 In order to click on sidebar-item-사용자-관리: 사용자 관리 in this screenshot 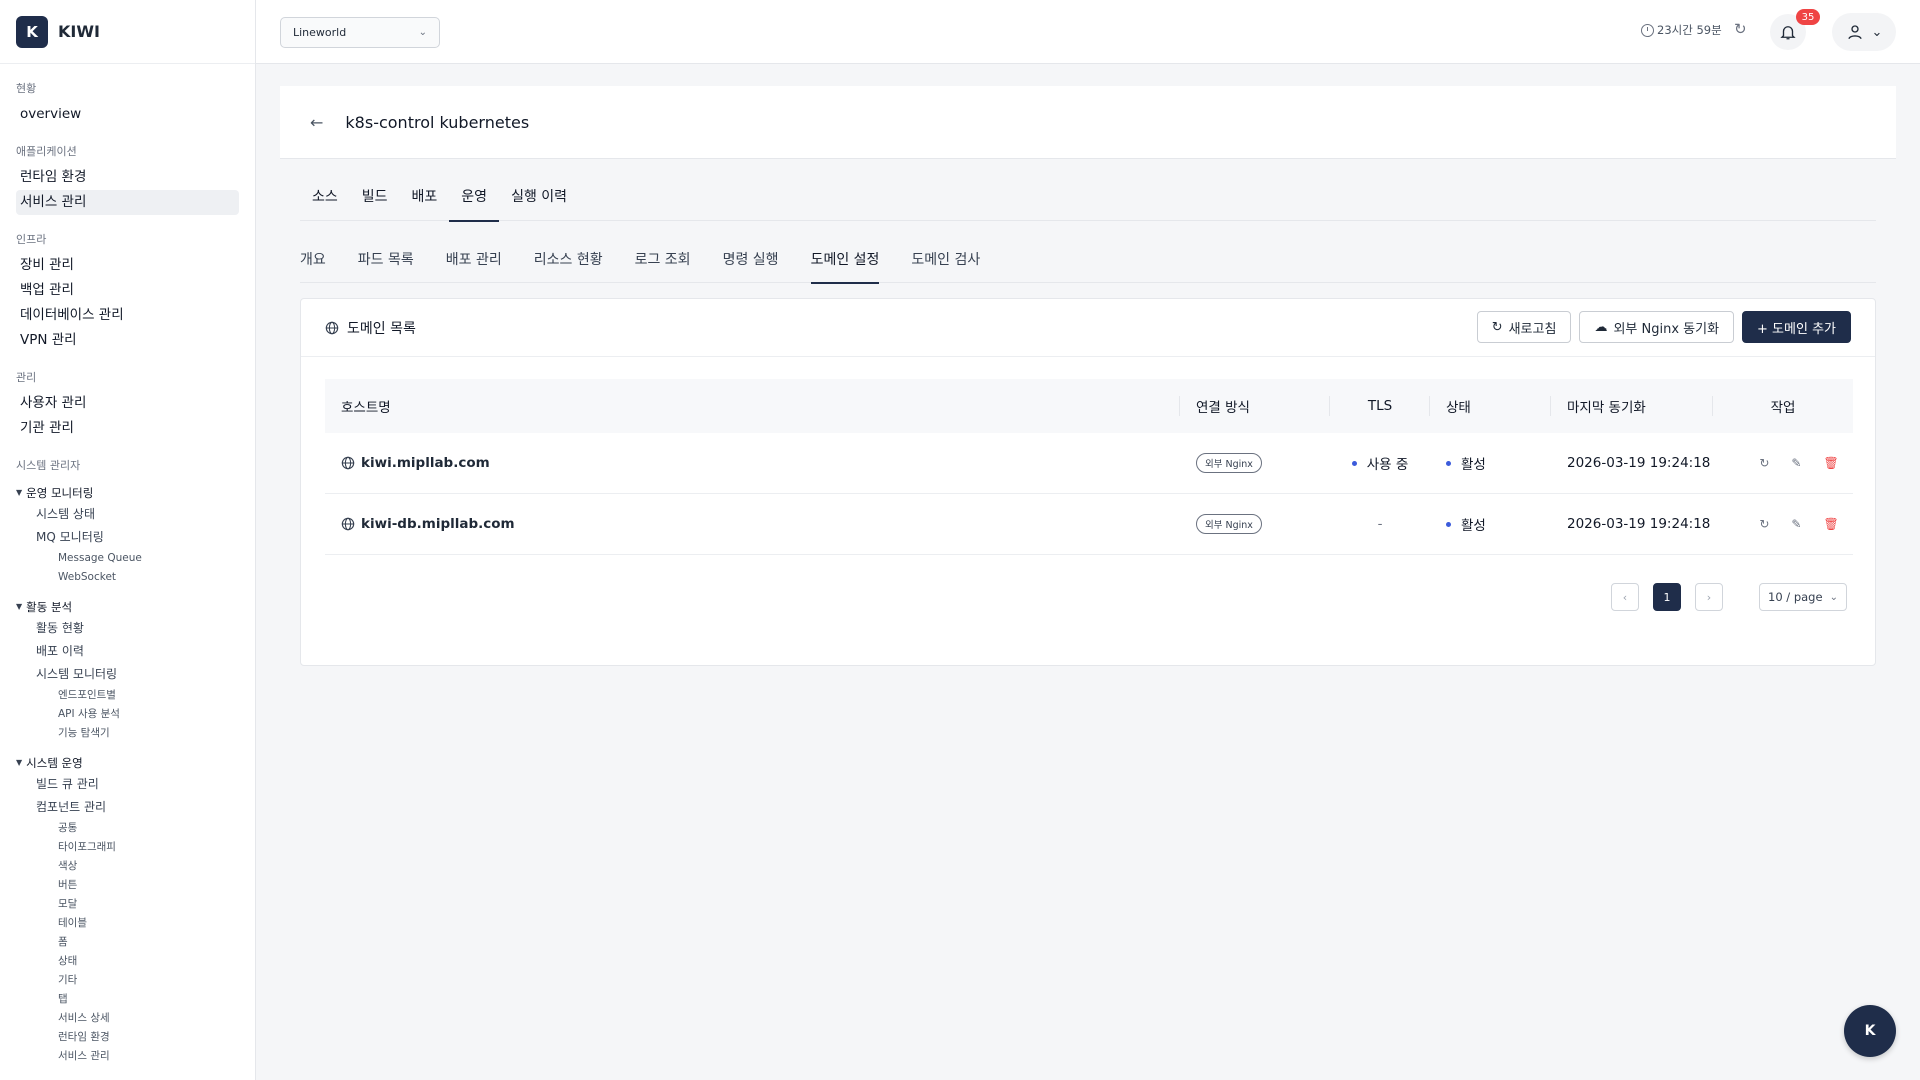, I will do `click(127, 403)`.